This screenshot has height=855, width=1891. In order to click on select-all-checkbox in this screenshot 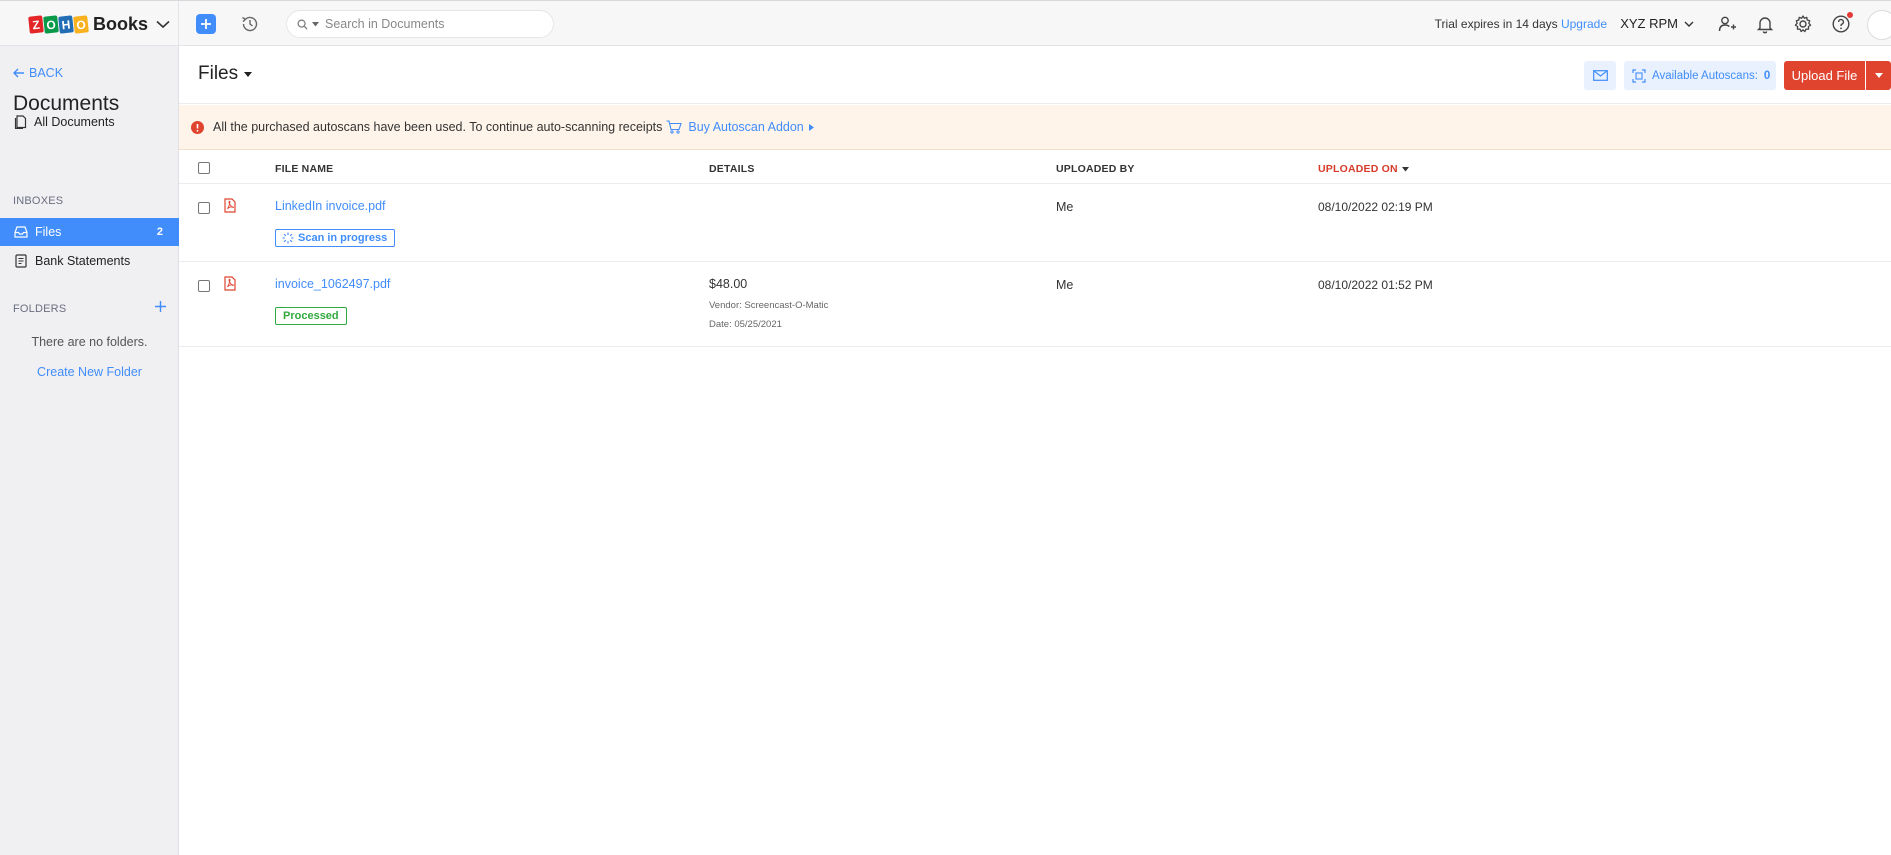, I will do `click(204, 168)`.